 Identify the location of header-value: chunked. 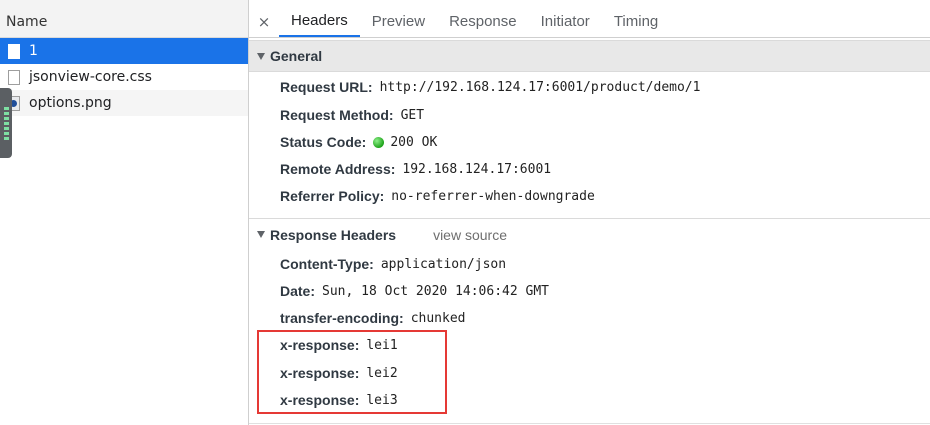
(438, 318).